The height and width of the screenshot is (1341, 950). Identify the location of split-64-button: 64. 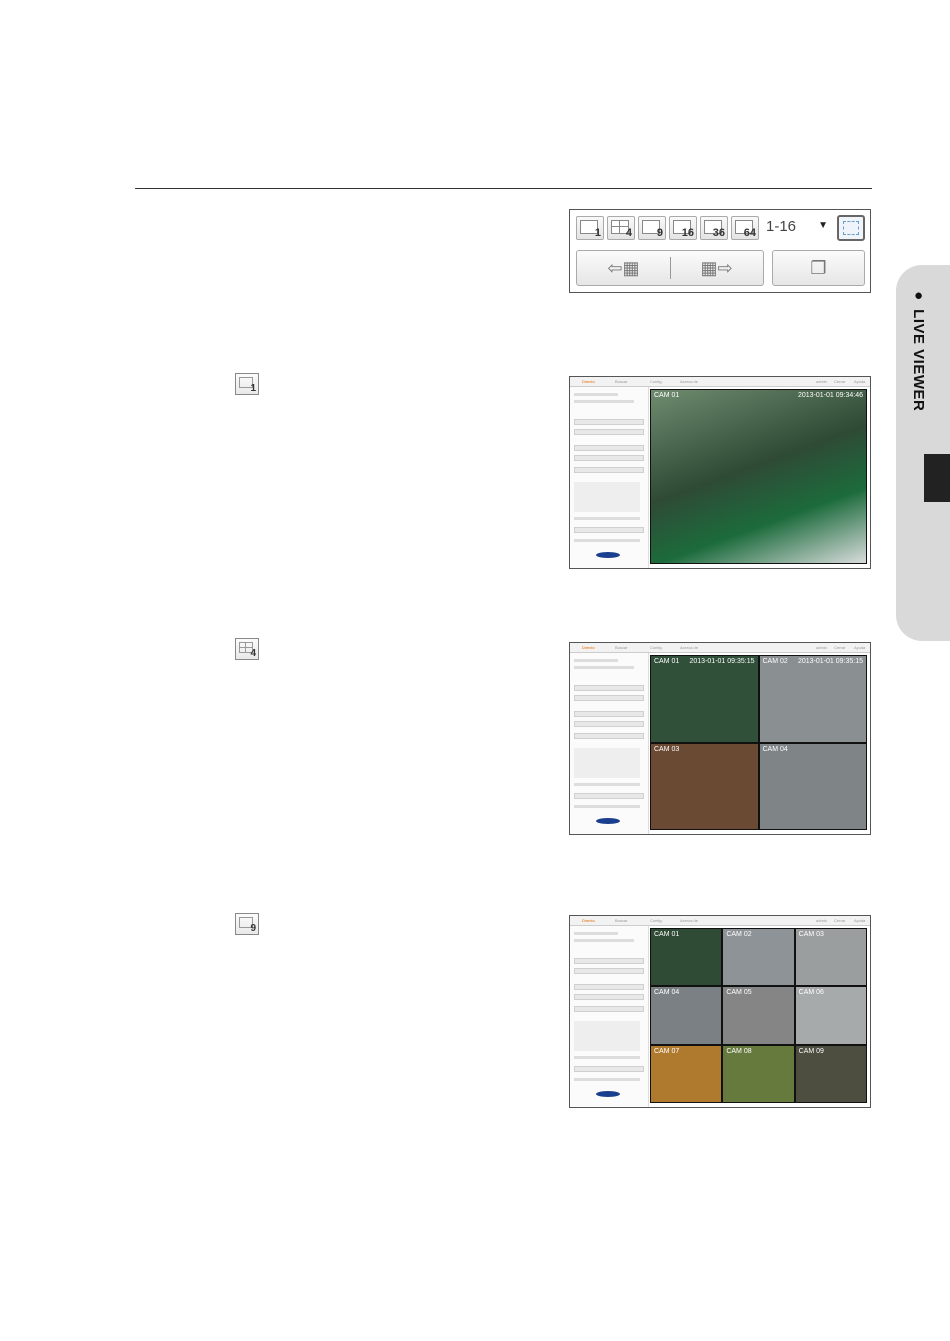
(745, 228).